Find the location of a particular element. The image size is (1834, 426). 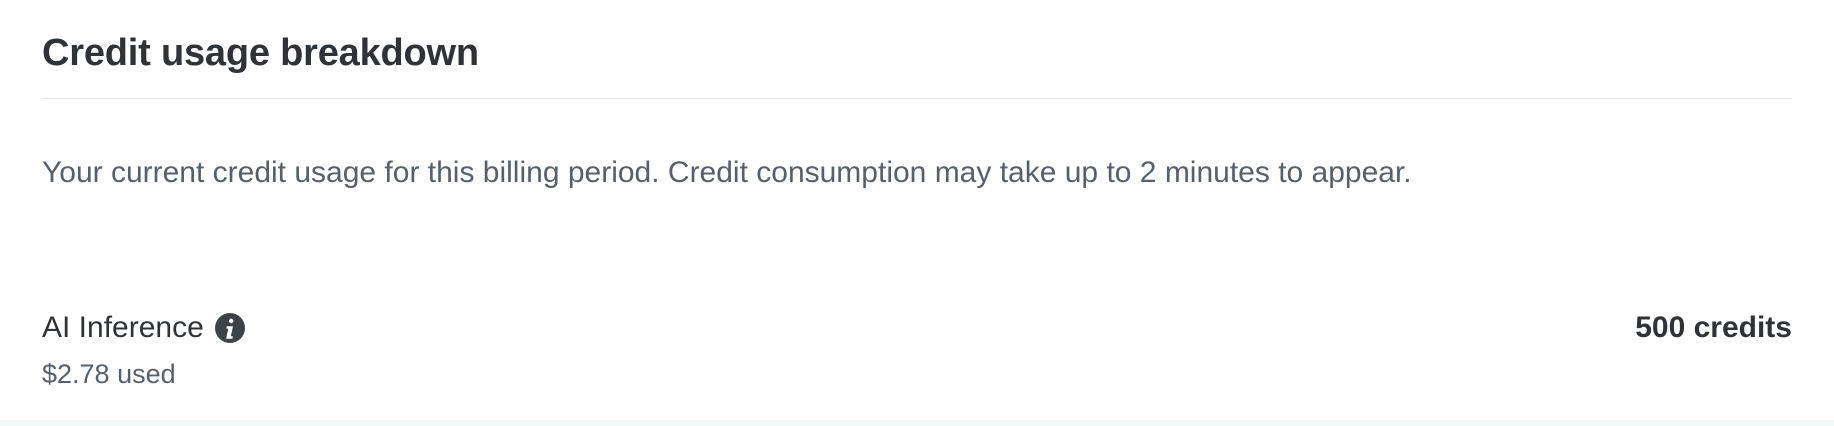

info-icon is located at coordinates (230, 328).